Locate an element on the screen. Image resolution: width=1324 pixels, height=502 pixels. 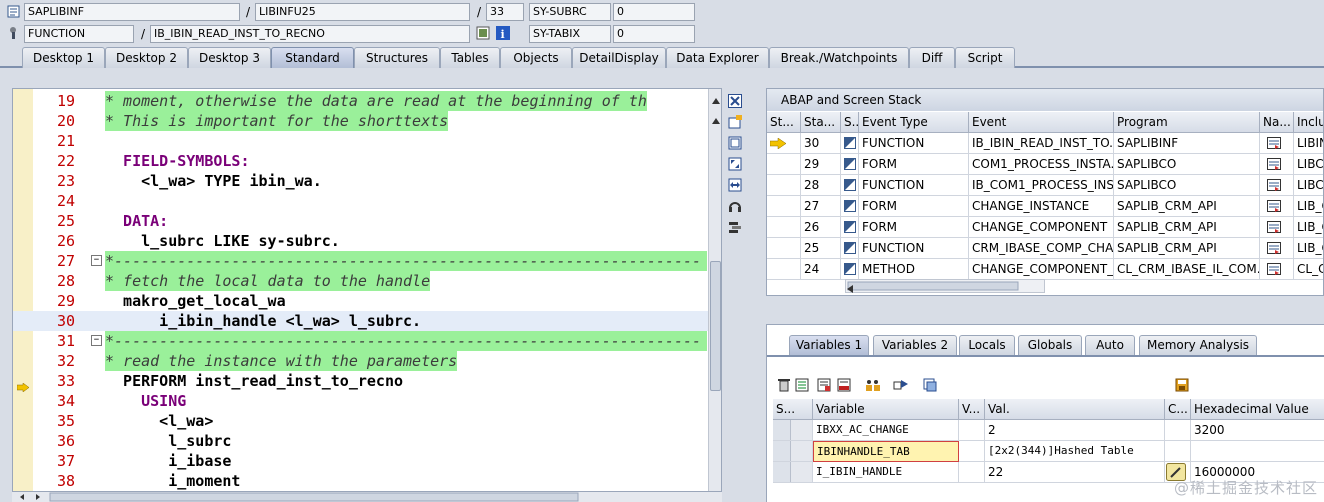
group-icon is located at coordinates (873, 386).